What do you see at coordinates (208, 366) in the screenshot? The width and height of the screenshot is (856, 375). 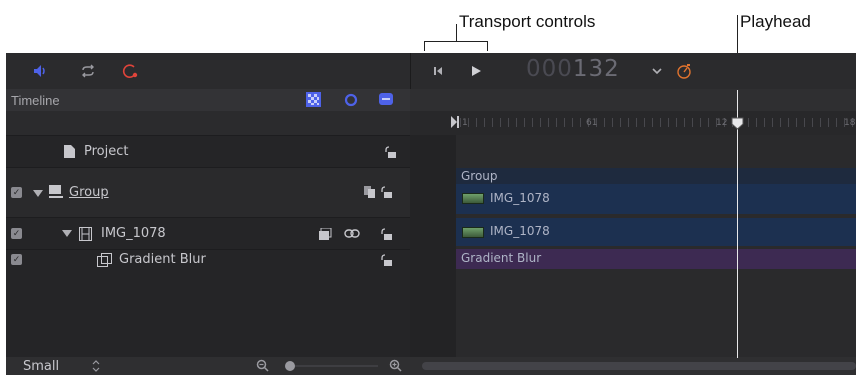 I see `layers-list-footer: Small` at bounding box center [208, 366].